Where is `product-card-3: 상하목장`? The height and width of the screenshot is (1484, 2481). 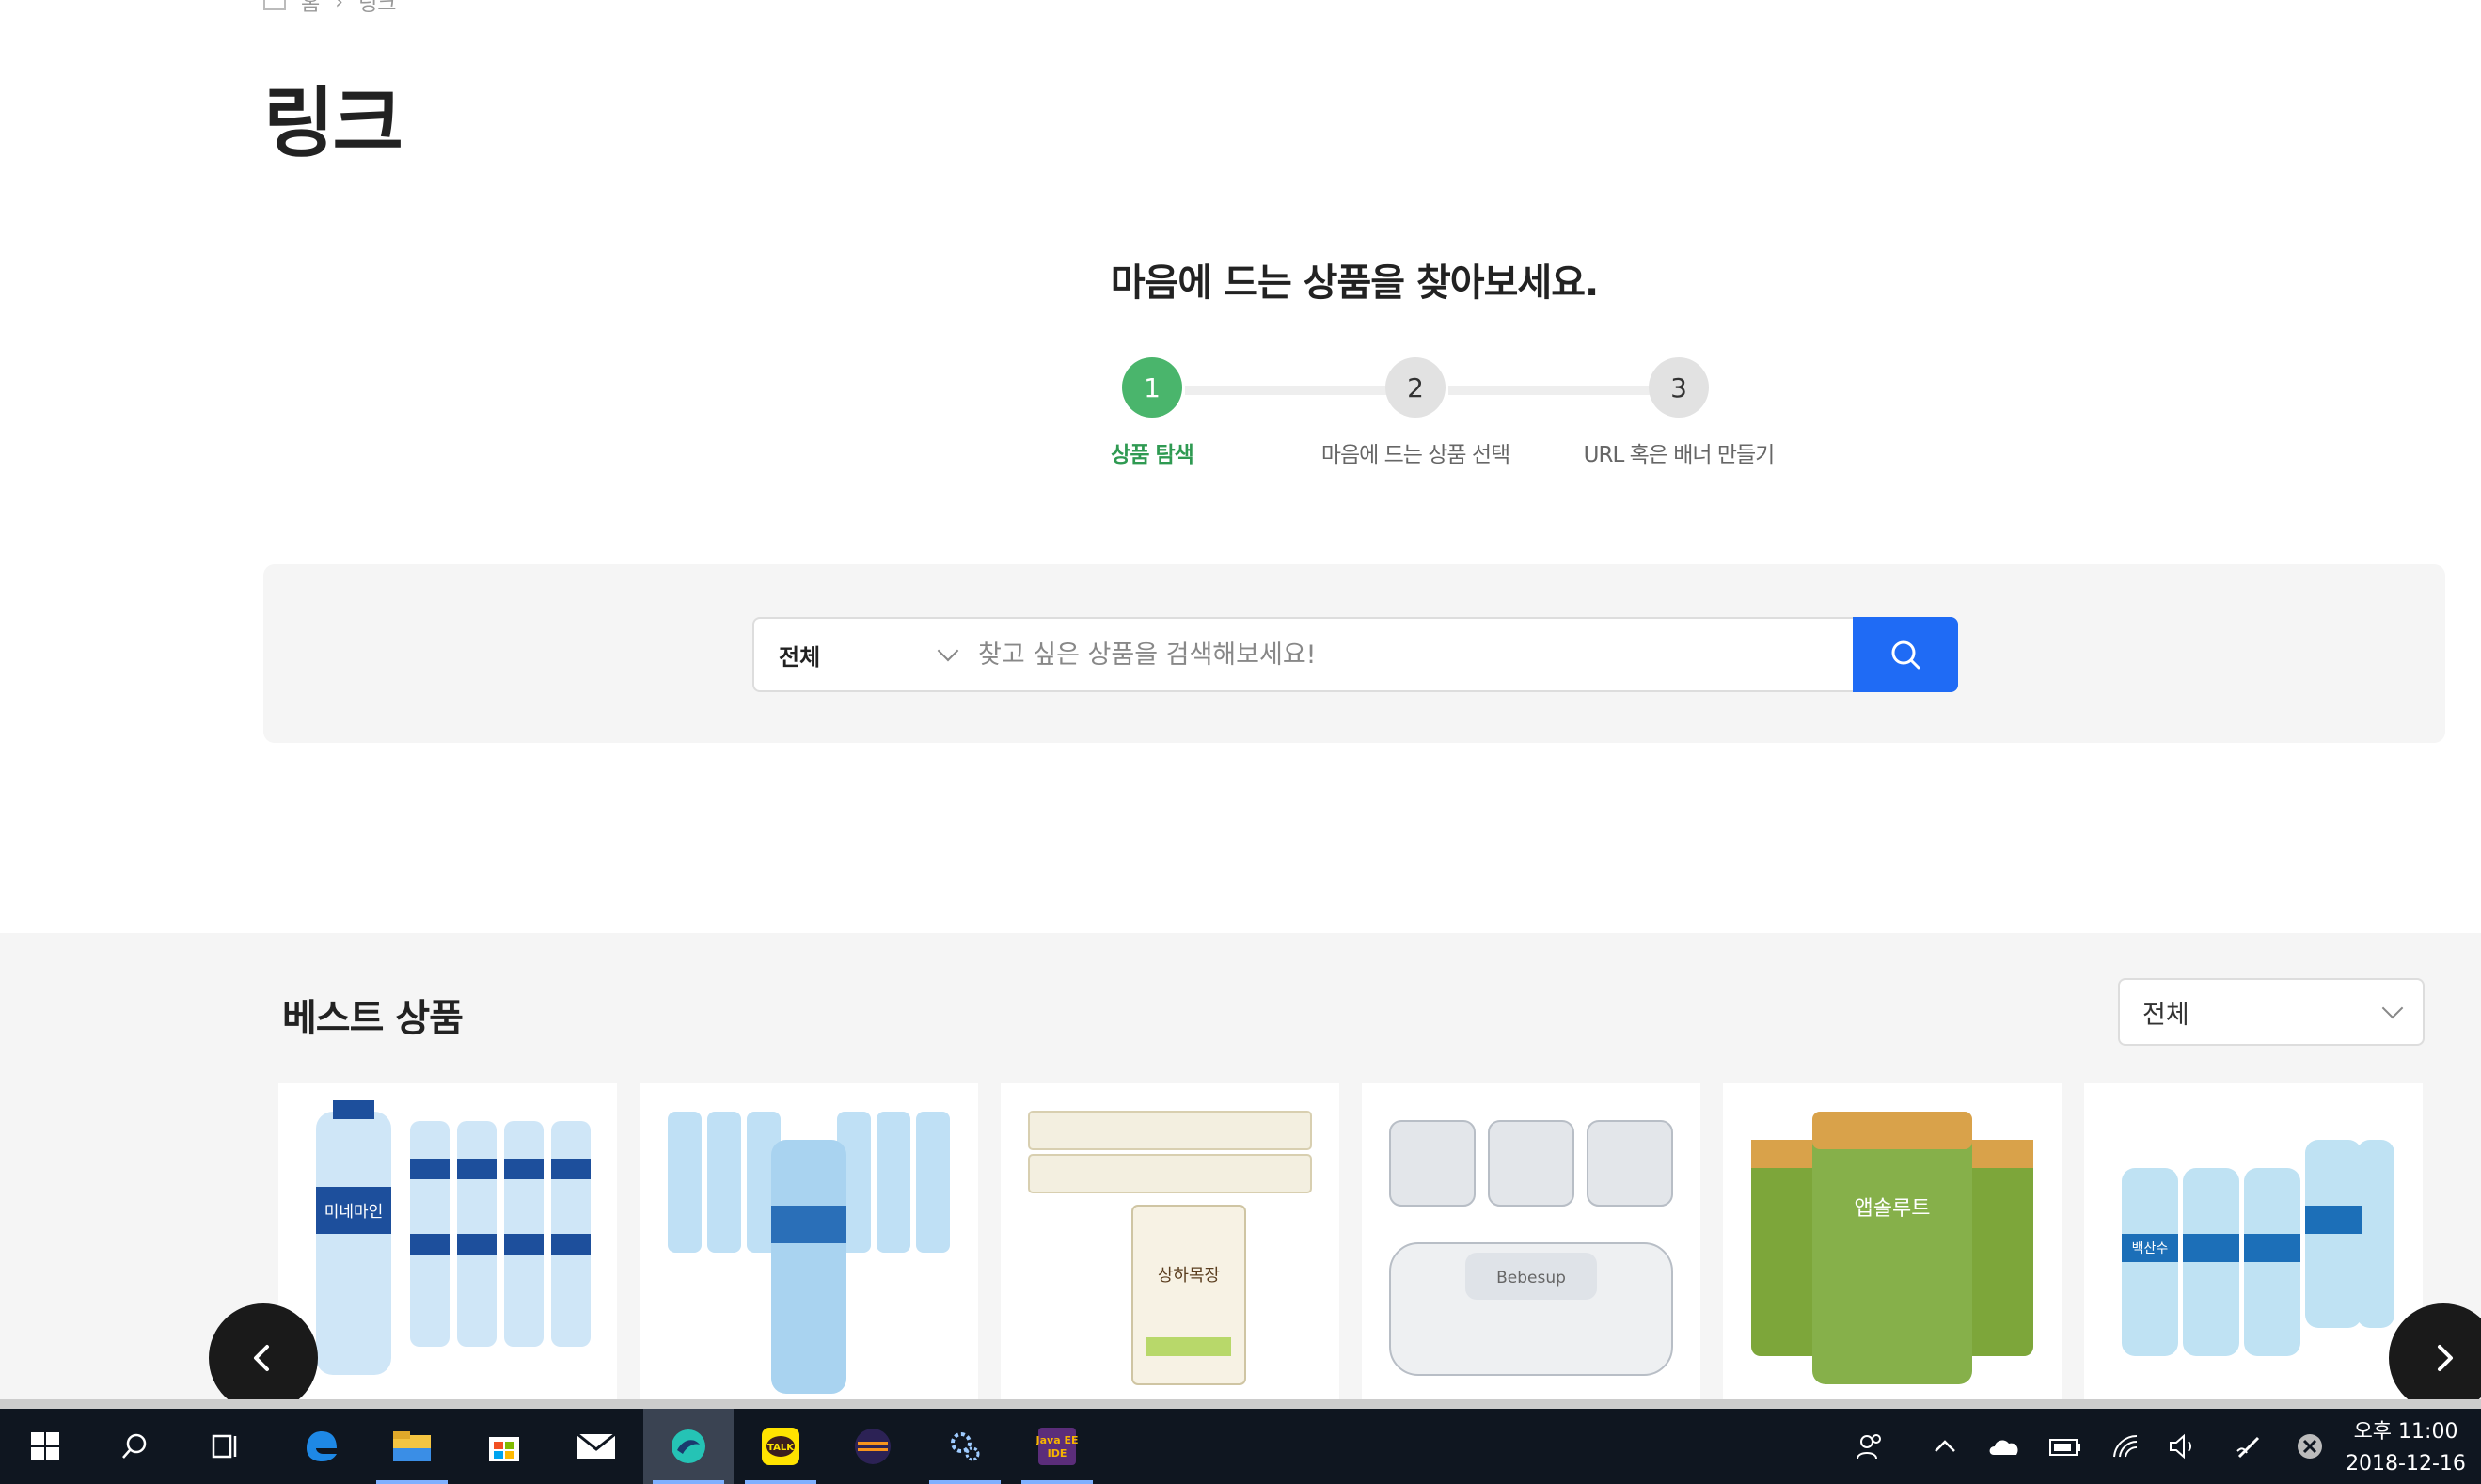 product-card-3: 상하목장 is located at coordinates (1170, 1243).